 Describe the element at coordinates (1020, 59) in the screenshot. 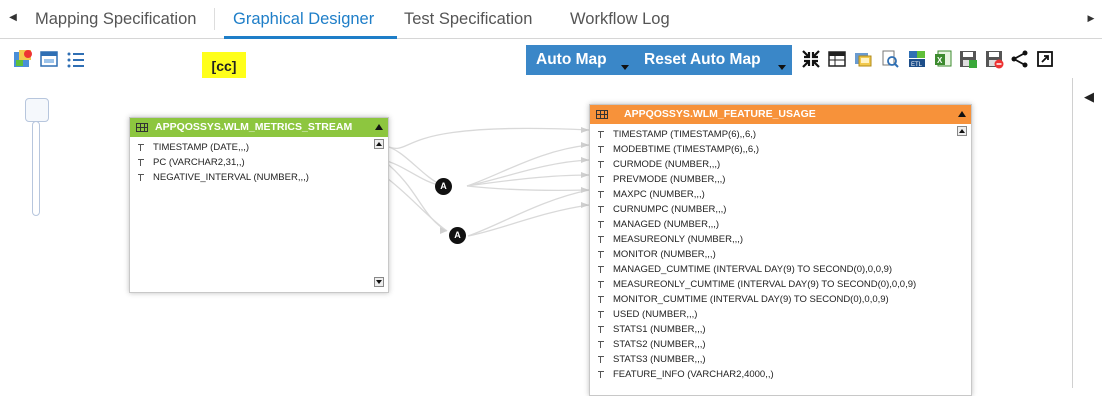

I see `share-icon` at that location.